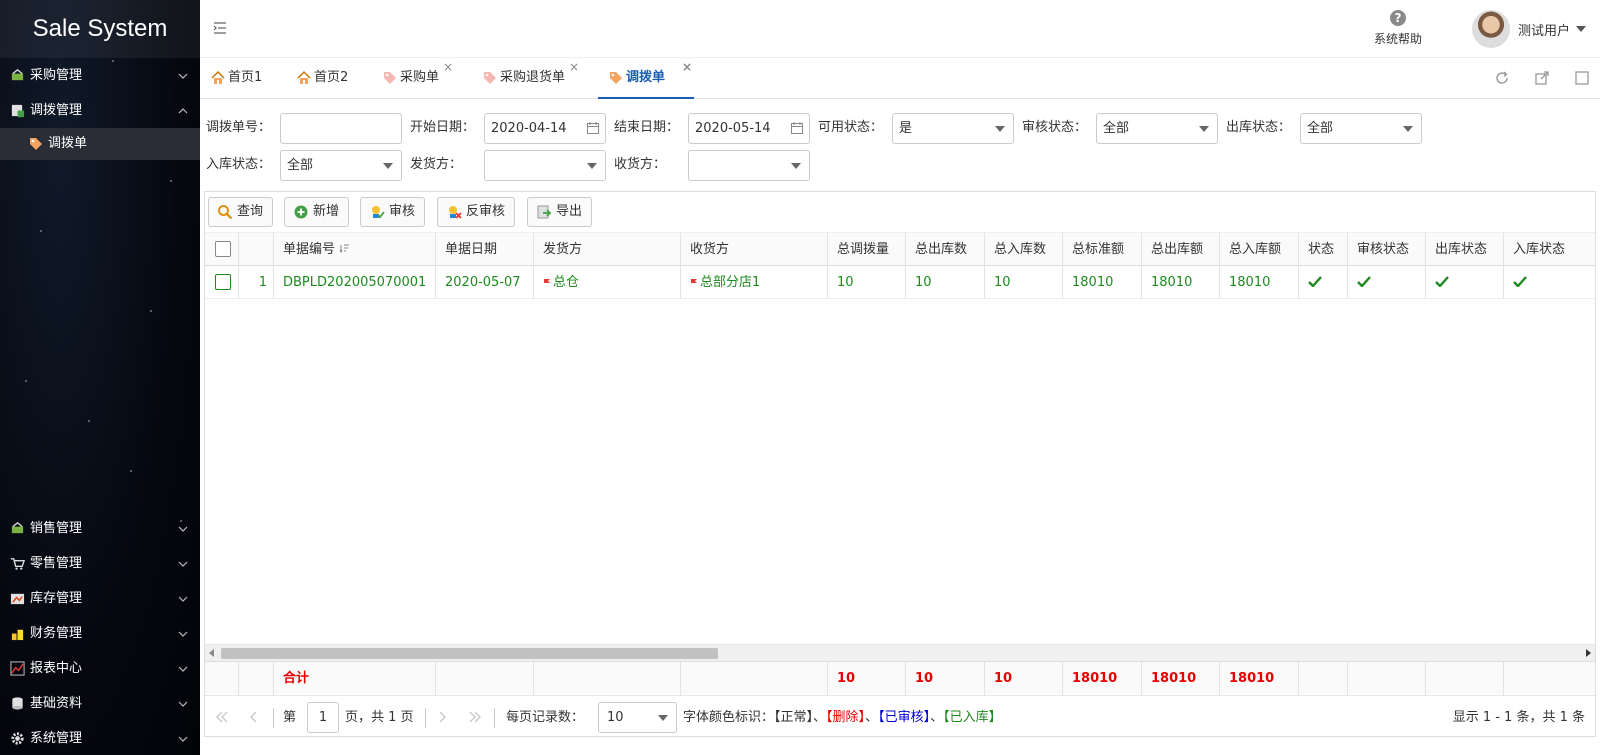 The height and width of the screenshot is (755, 1600). Describe the element at coordinates (900, 29) in the screenshot. I see `top-header: ? 系统帮助 测试用户` at that location.